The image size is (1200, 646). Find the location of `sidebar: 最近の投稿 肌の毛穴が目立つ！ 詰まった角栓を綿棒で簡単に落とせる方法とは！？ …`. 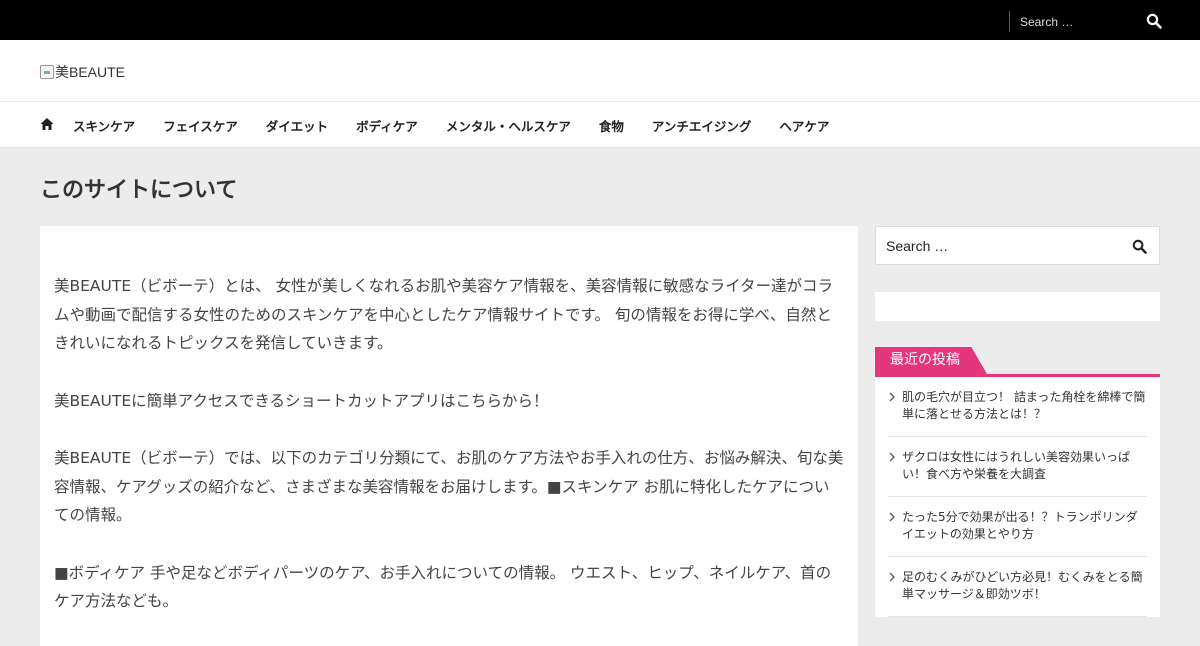

sidebar: 最近の投稿 肌の毛穴が目立つ！ 詰まった角栓を綿棒で簡単に落とせる方法とは！？ … is located at coordinates (1017, 421).